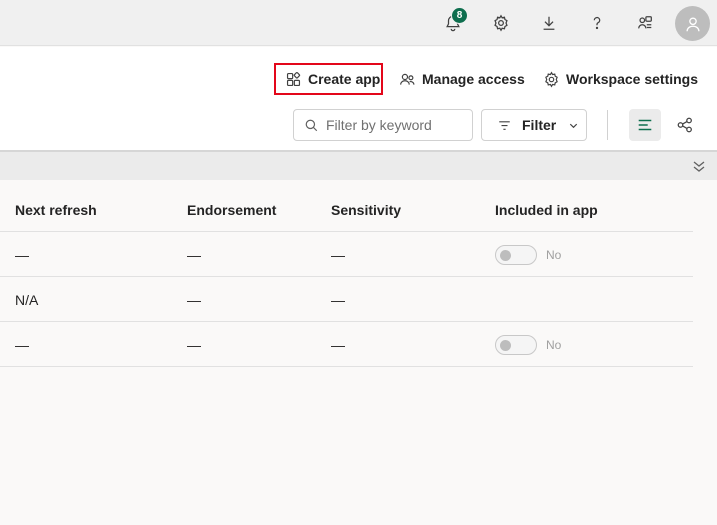 The width and height of the screenshot is (717, 525). I want to click on search-box, so click(383, 125).